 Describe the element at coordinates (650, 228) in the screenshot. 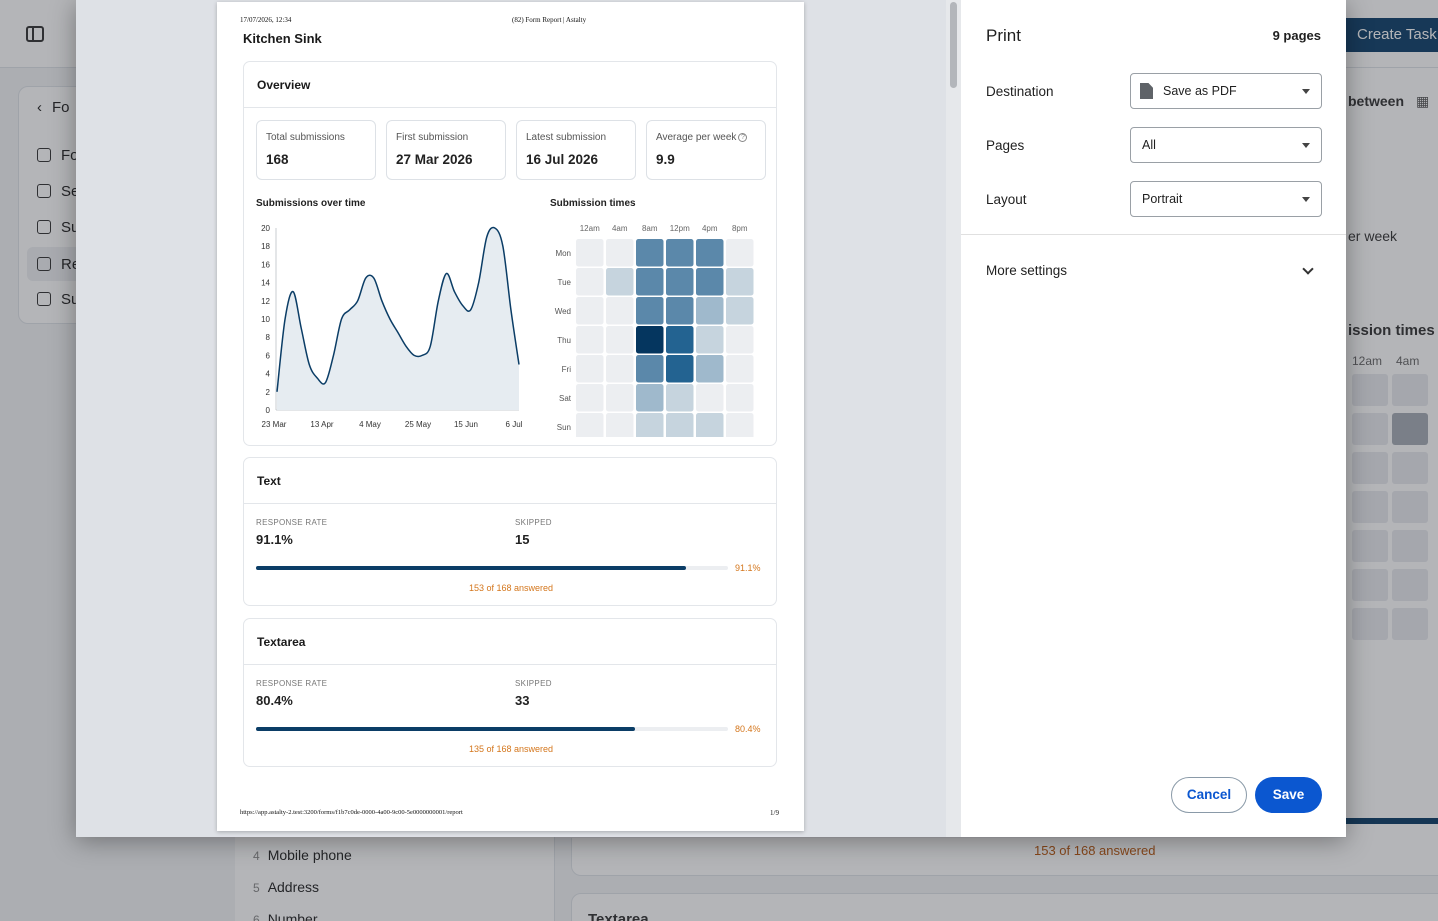

I see `column-label: 8am` at that location.